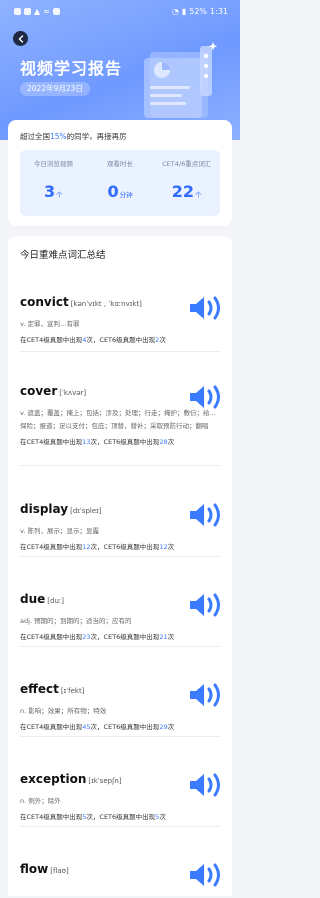 This screenshot has width=320, height=898. Describe the element at coordinates (184, 11) in the screenshot. I see `battery-icon: ▮` at that location.